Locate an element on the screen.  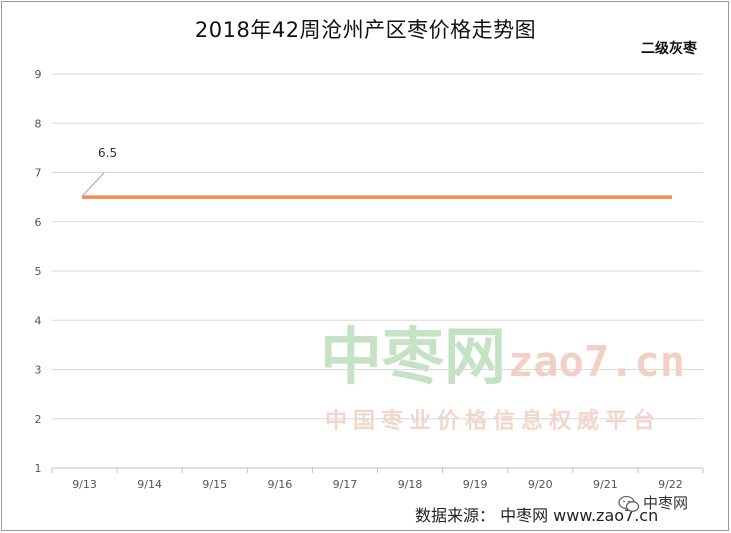
x-tick-label: 9/19 is located at coordinates (475, 484).